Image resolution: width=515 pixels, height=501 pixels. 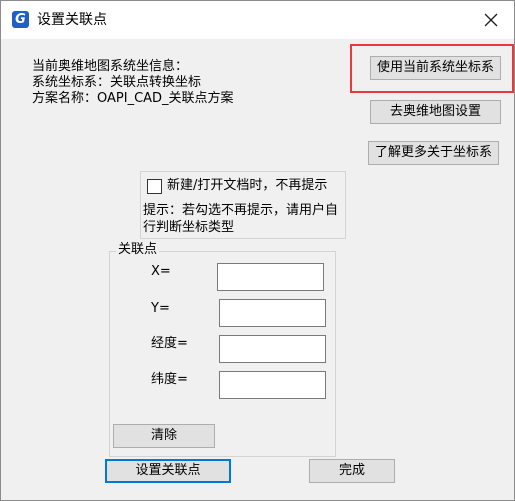 I want to click on highlight-marker, so click(x=432, y=68).